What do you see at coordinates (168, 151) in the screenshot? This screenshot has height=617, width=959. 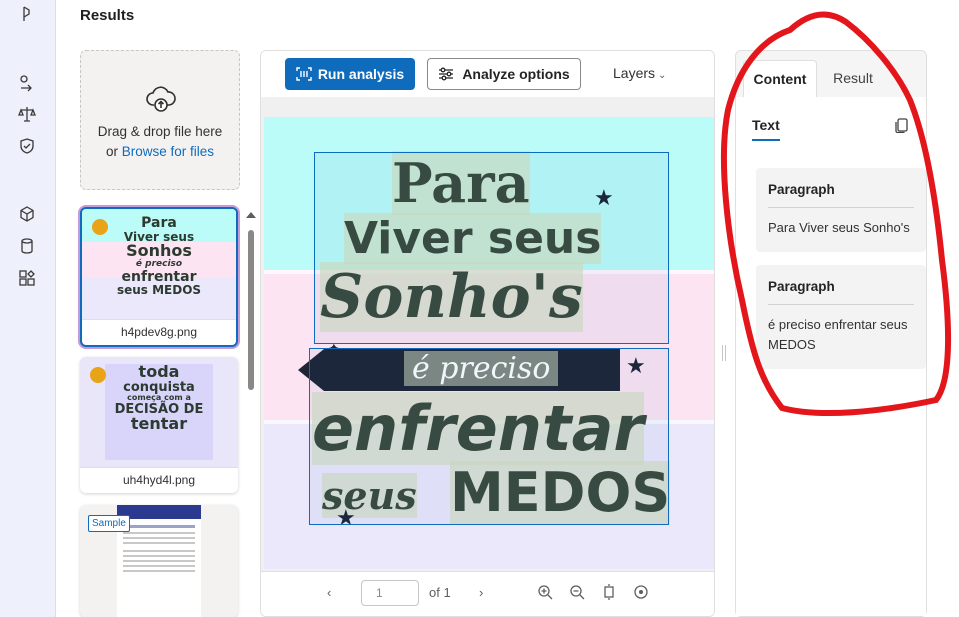 I see `browse-files-link: Browse for files` at bounding box center [168, 151].